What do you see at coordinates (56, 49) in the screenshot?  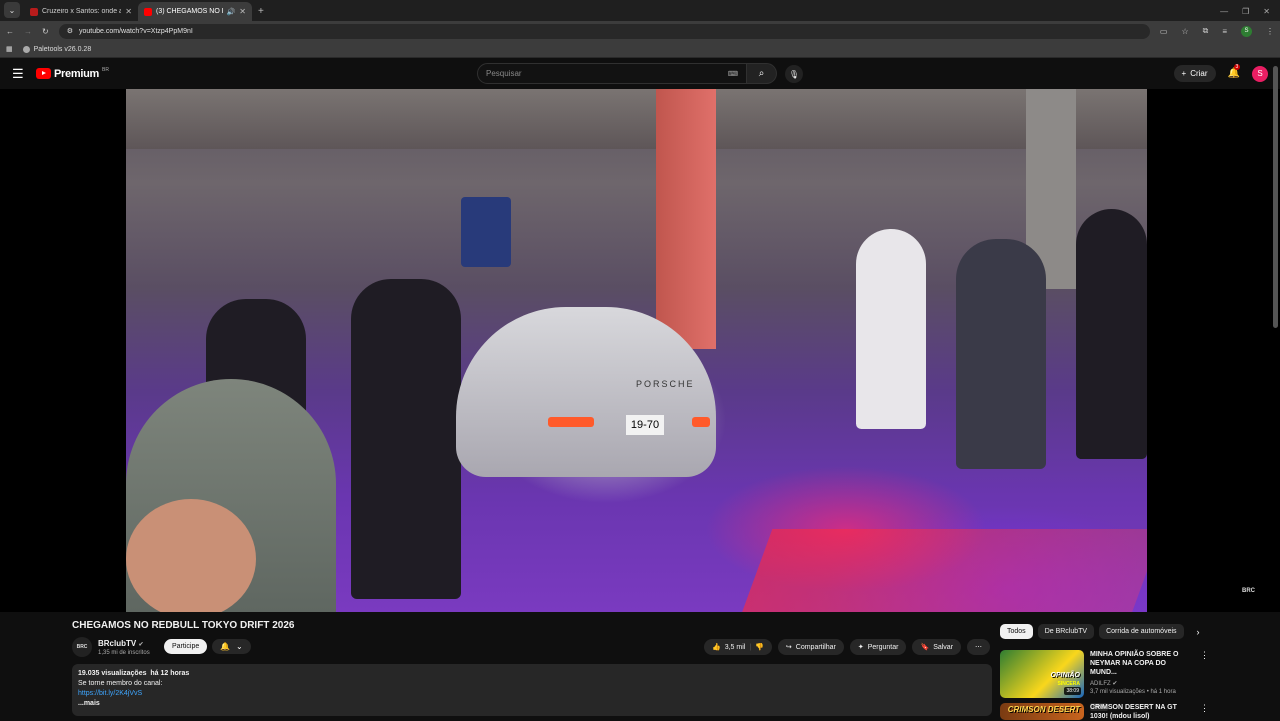 I see `bookmark-paletools: Paletools v26.0.28` at bounding box center [56, 49].